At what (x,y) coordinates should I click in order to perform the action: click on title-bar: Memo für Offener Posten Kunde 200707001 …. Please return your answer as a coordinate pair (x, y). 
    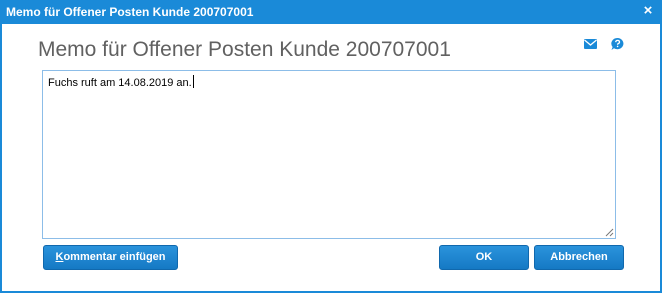
    Looking at the image, I should click on (331, 12).